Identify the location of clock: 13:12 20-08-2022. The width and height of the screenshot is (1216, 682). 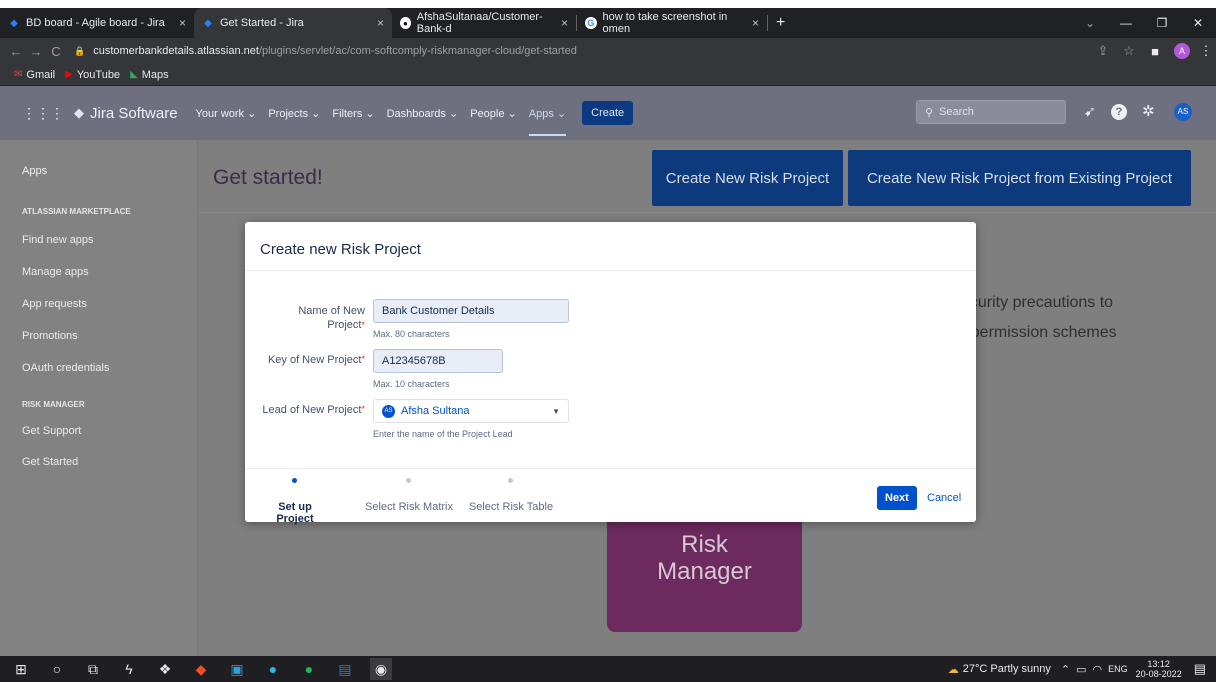
(1159, 669).